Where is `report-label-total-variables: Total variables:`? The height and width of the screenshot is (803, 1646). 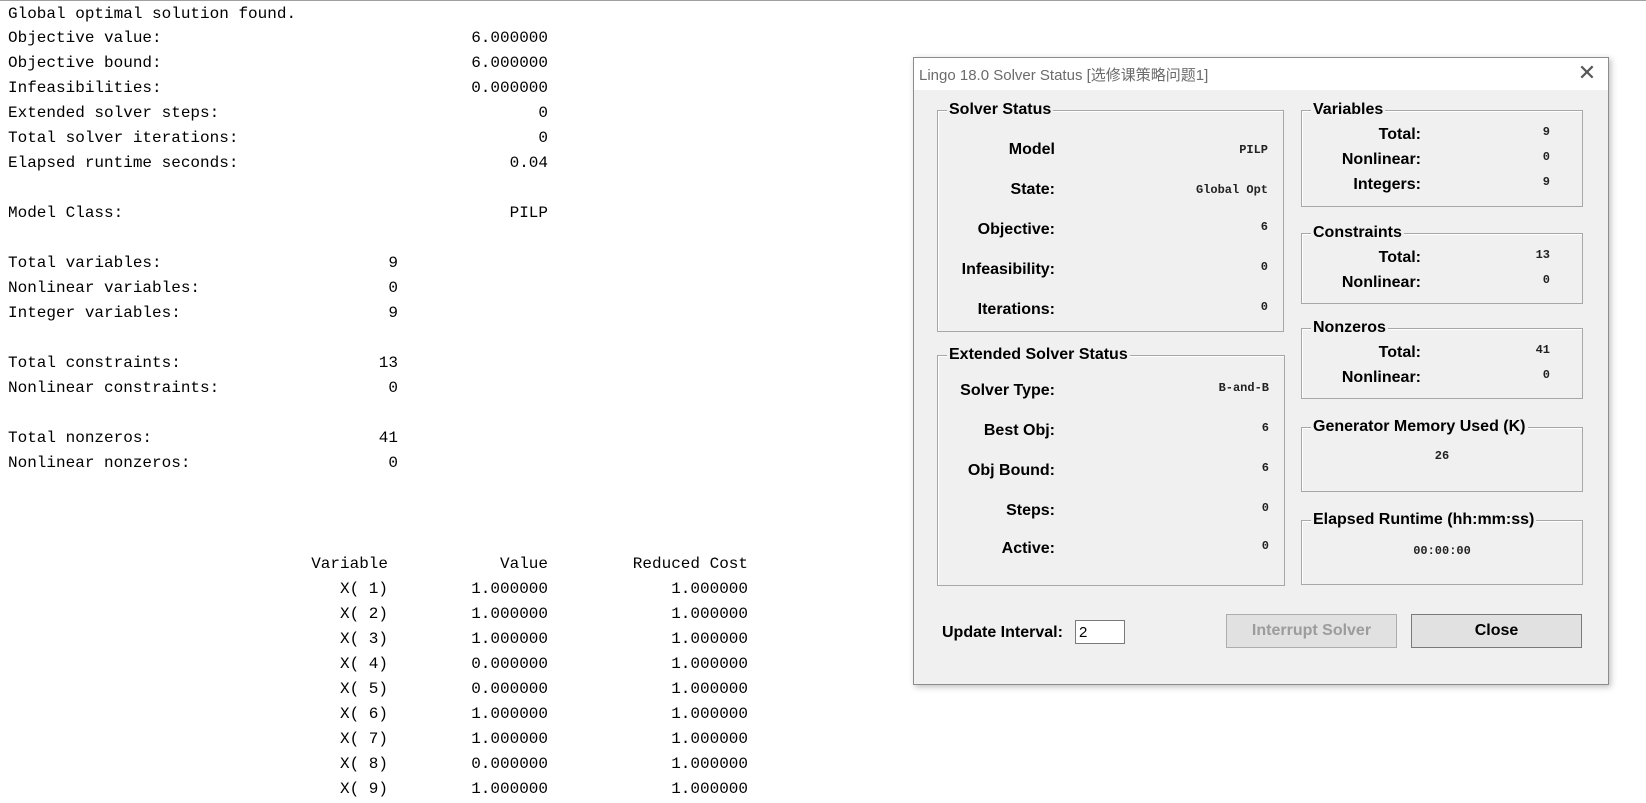 report-label-total-variables: Total variables: is located at coordinates (85, 263).